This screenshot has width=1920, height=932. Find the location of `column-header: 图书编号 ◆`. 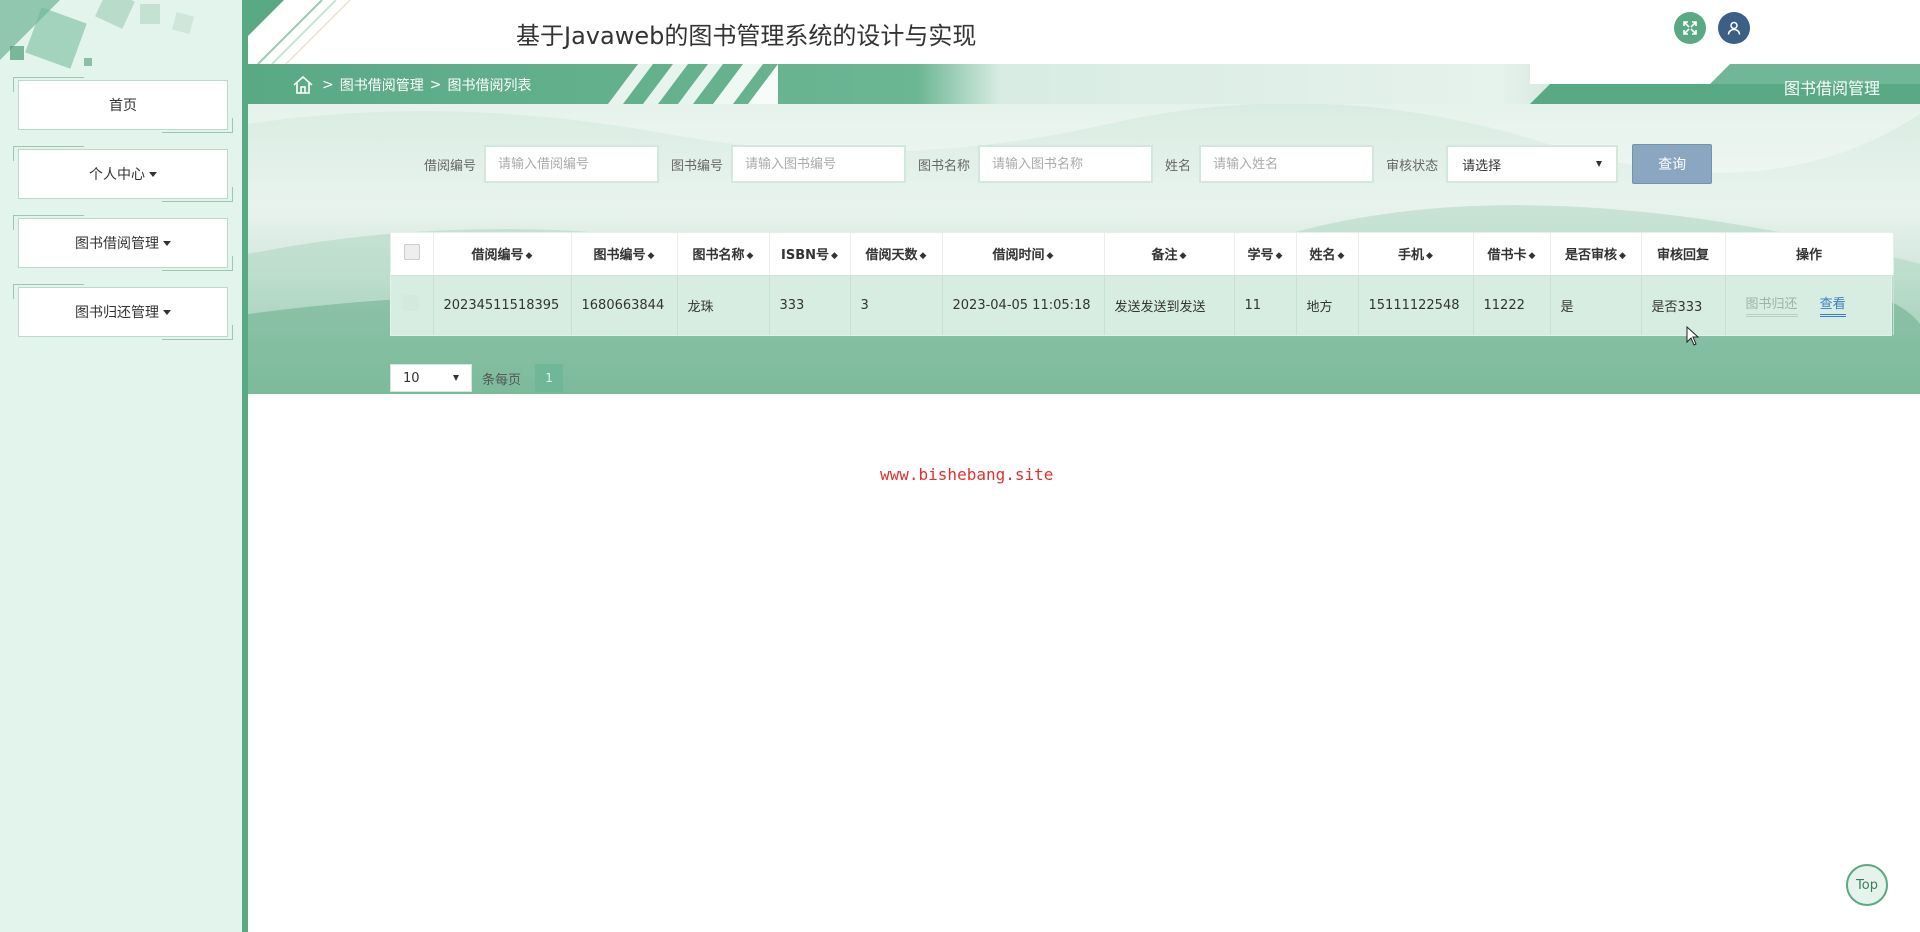

column-header: 图书编号 ◆ is located at coordinates (624, 254).